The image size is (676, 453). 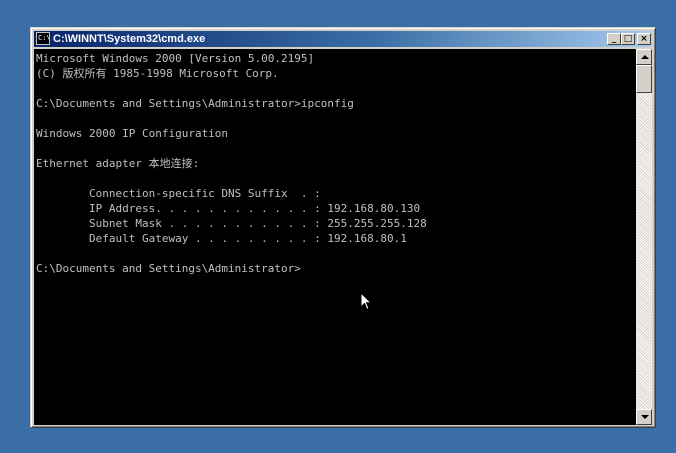 What do you see at coordinates (343, 39) in the screenshot?
I see `title-bar: C:\ C:\WINNT\System32\cmd.exe _ □ ×` at bounding box center [343, 39].